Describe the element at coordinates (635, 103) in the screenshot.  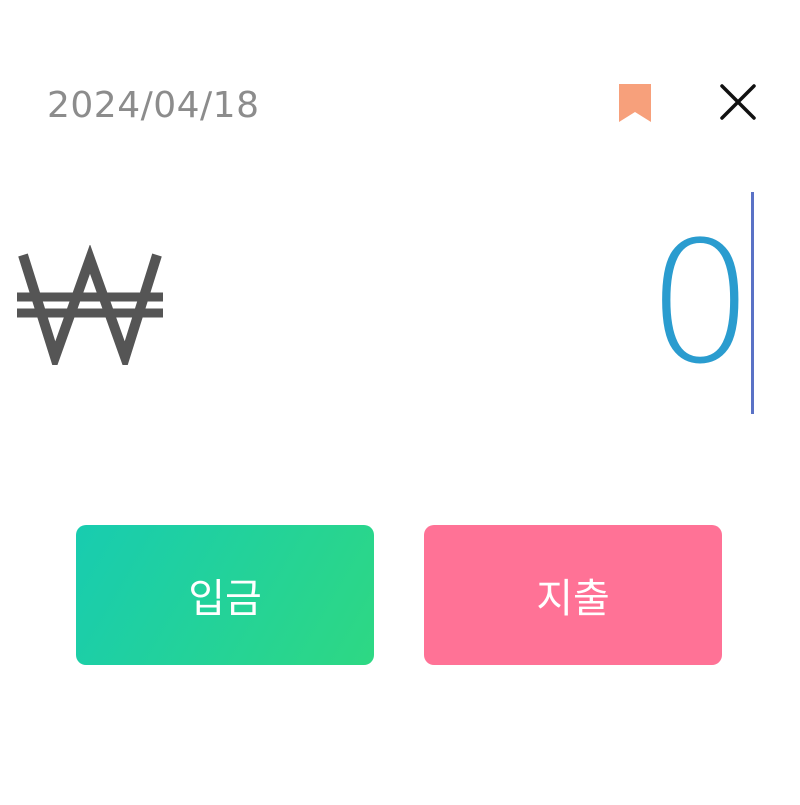
I see `bookmark-icon` at that location.